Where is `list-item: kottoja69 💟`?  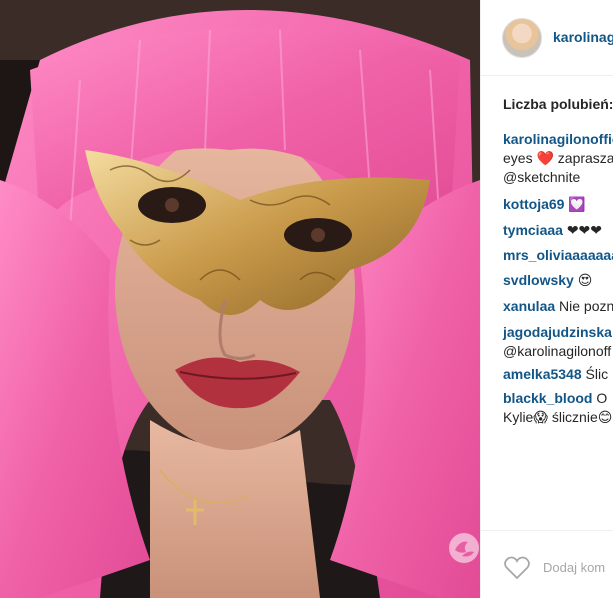
list-item: kottoja69 💟 is located at coordinates (544, 204).